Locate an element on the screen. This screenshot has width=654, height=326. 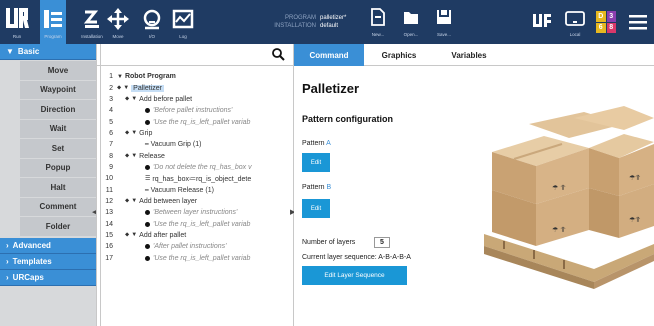
tree-node-label: 'Do not delete the rq_has_box v is located at coordinates (202, 167).